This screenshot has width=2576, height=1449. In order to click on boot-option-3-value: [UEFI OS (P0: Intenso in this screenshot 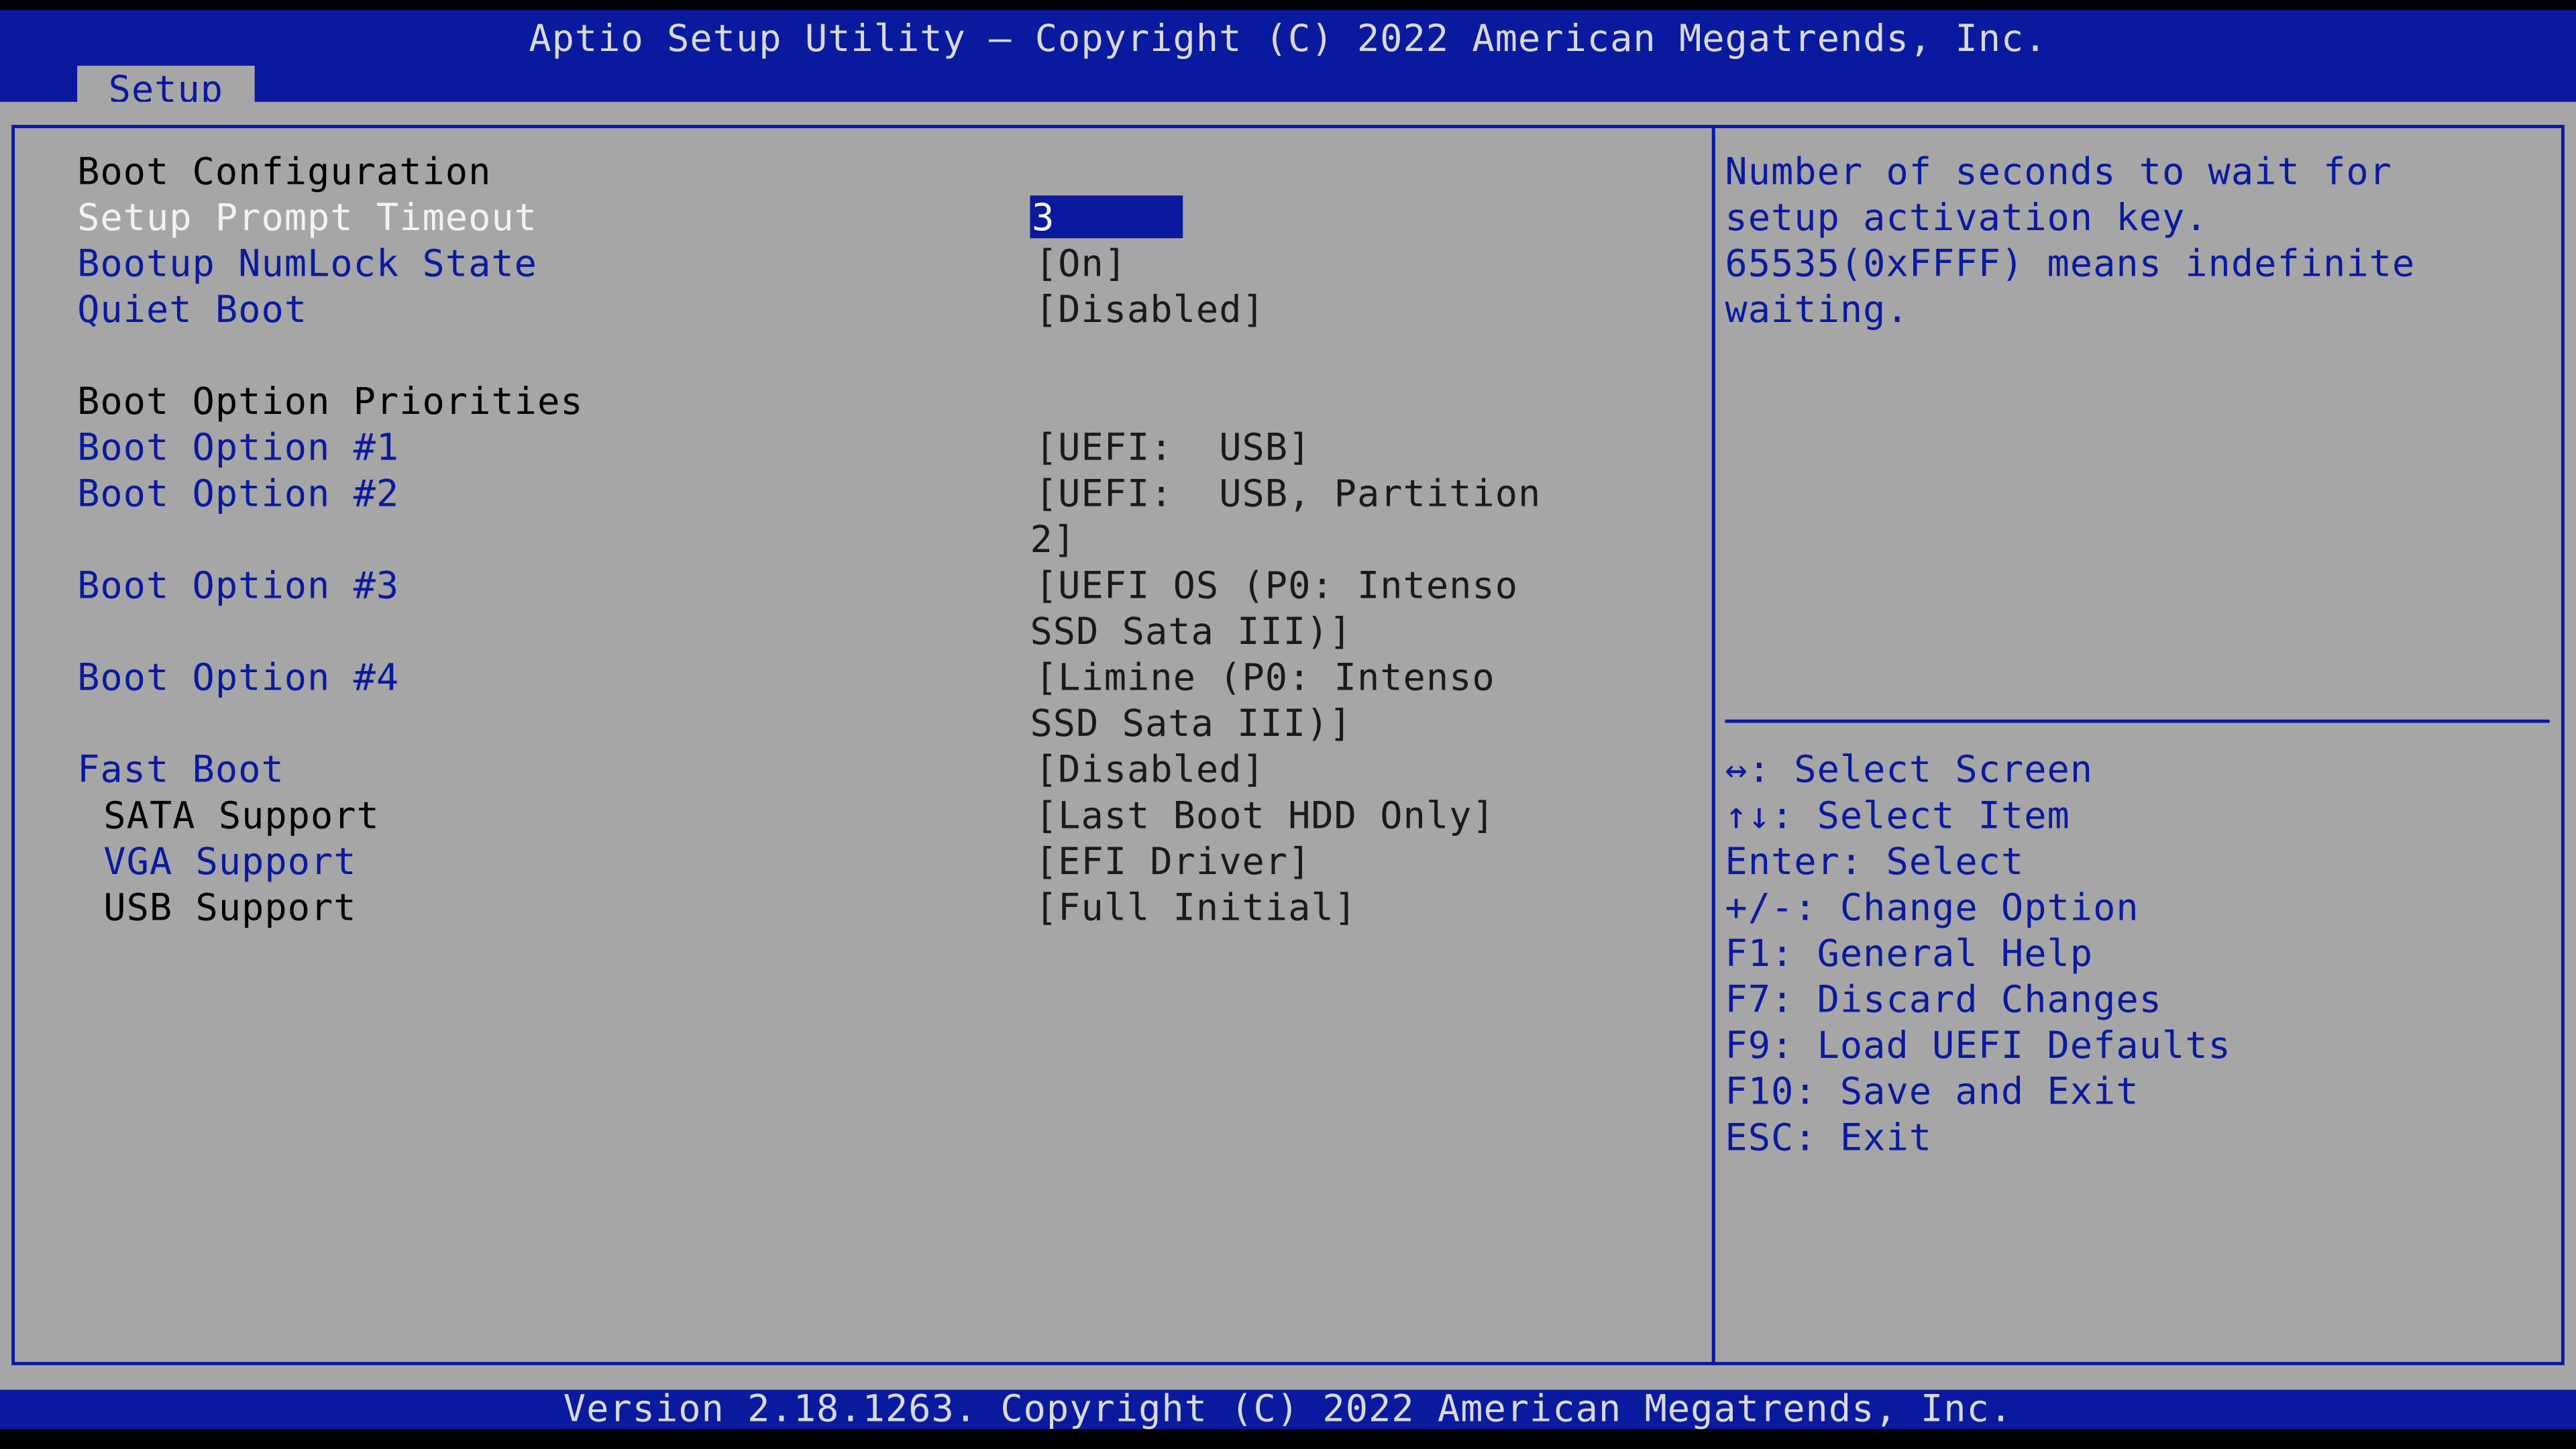, I will do `click(1276, 587)`.